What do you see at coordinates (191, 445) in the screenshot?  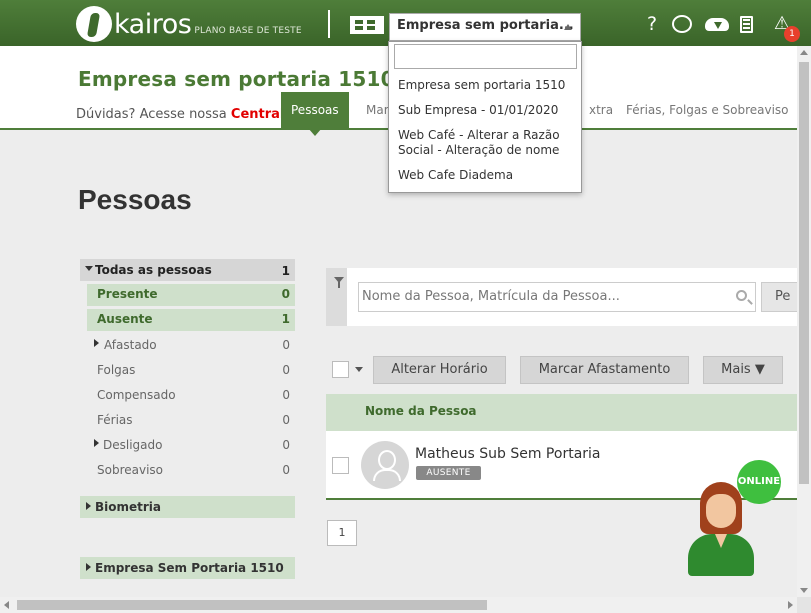 I see `filter-desligado: Desligado 0` at bounding box center [191, 445].